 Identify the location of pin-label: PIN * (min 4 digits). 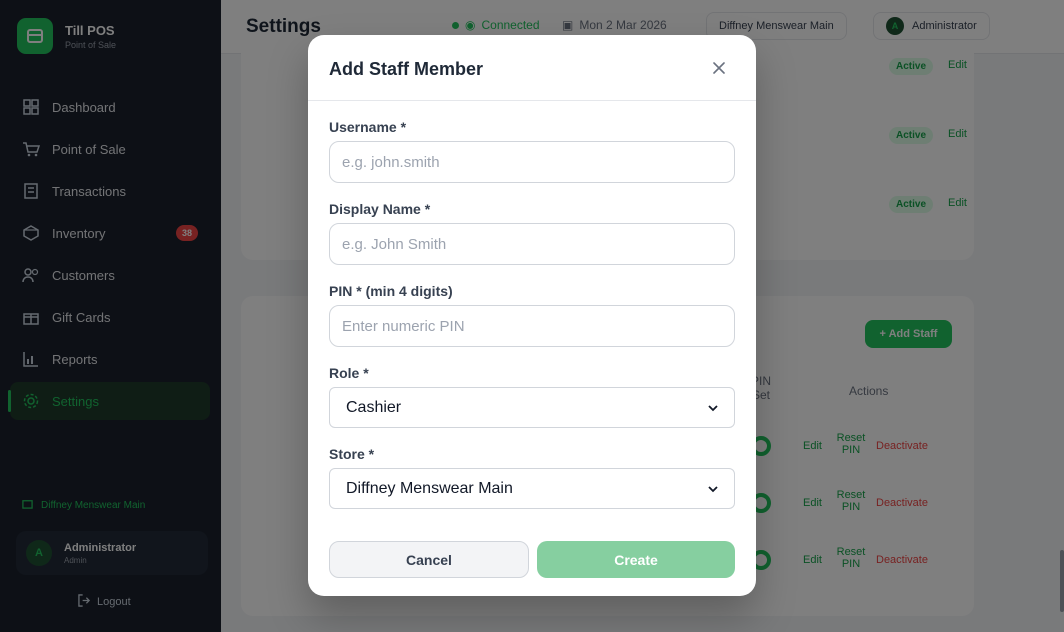
(391, 291).